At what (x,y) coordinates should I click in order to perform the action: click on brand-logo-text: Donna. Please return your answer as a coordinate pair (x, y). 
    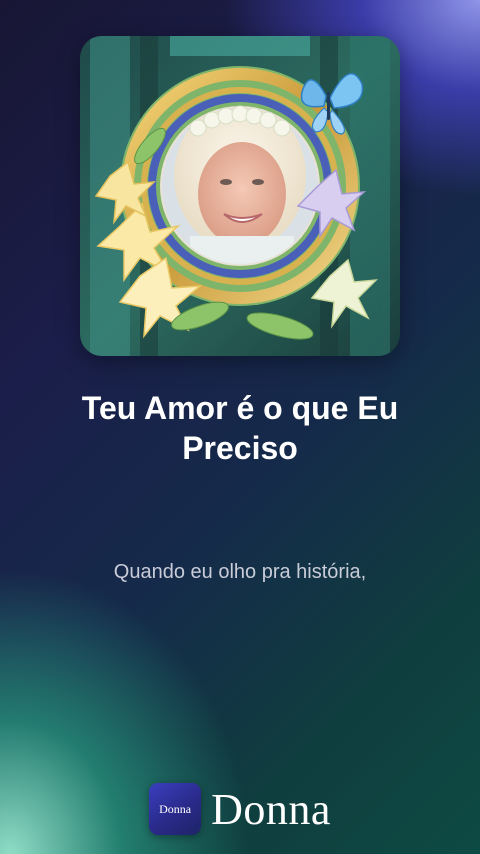
    Looking at the image, I should click on (175, 808).